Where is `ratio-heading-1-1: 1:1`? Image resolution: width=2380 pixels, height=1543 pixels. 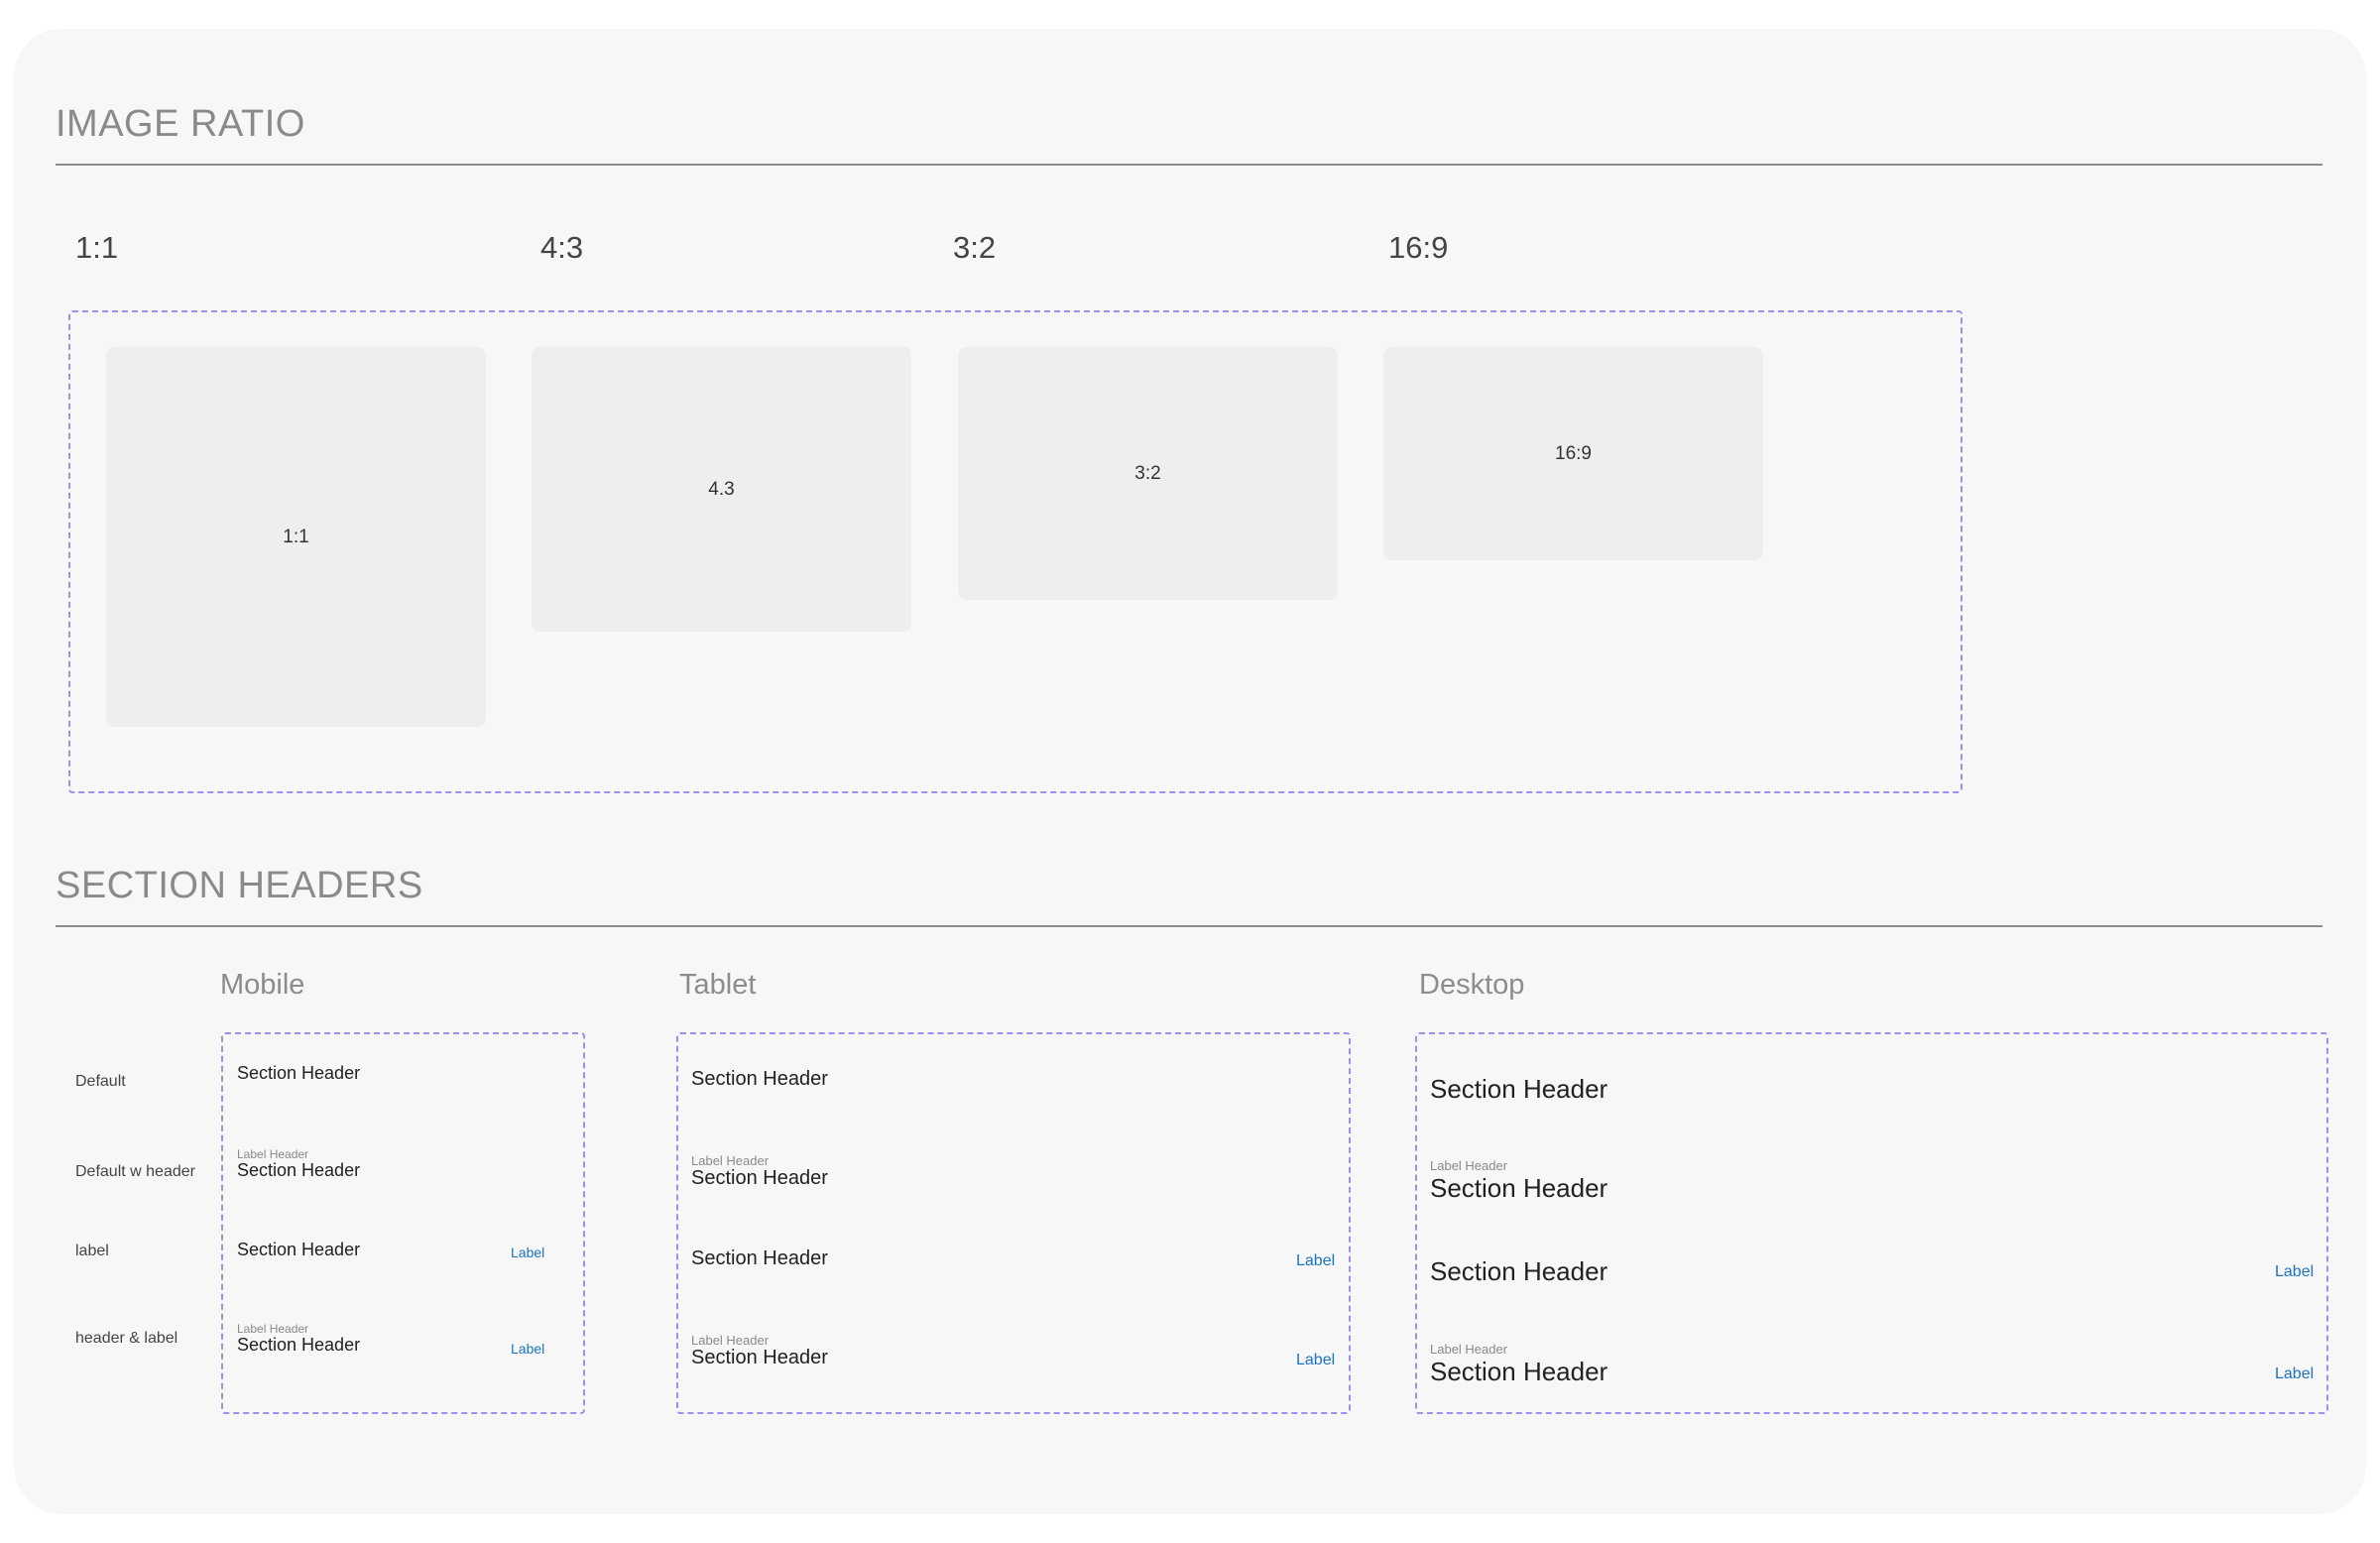
ratio-heading-1-1: 1:1 is located at coordinates (97, 247).